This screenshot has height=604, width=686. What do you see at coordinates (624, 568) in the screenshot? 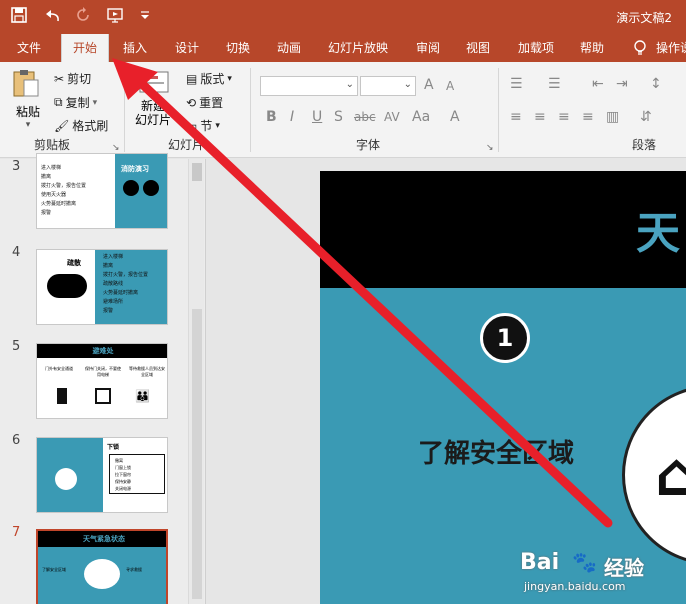
I see `watermark-brand2: 经验` at bounding box center [624, 568].